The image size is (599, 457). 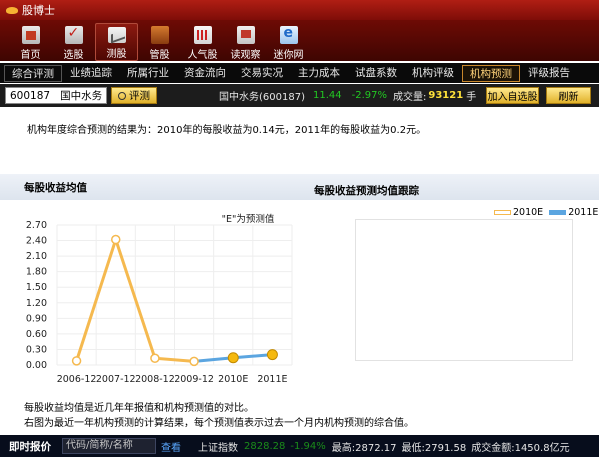 What do you see at coordinates (471, 97) in the screenshot?
I see `volume-unit: 手` at bounding box center [471, 97].